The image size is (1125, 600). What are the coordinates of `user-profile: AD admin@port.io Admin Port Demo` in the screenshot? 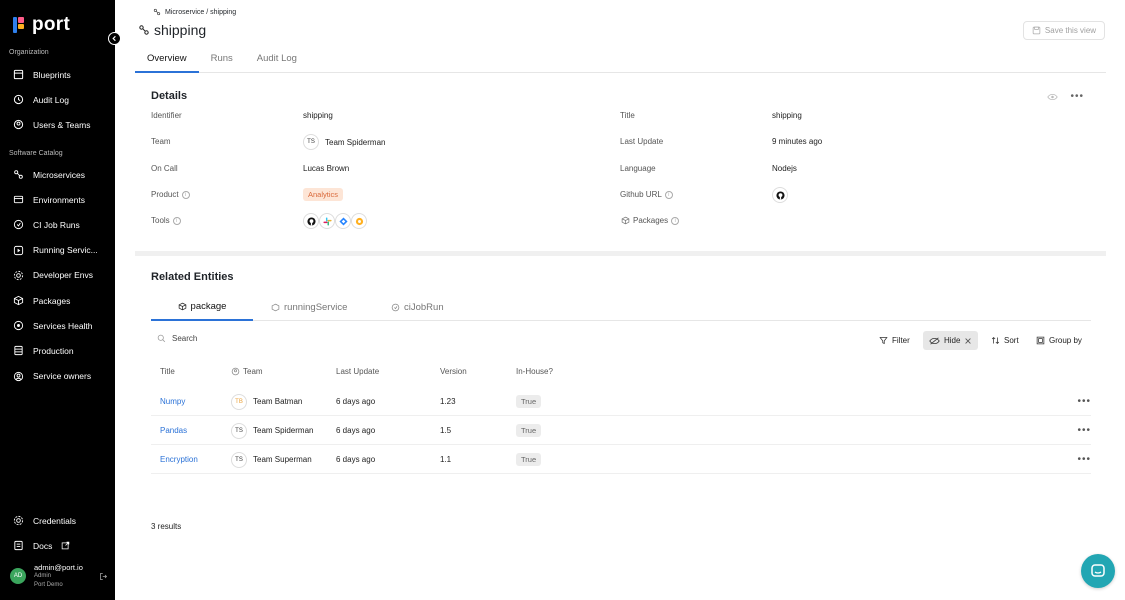 It's located at (60, 576).